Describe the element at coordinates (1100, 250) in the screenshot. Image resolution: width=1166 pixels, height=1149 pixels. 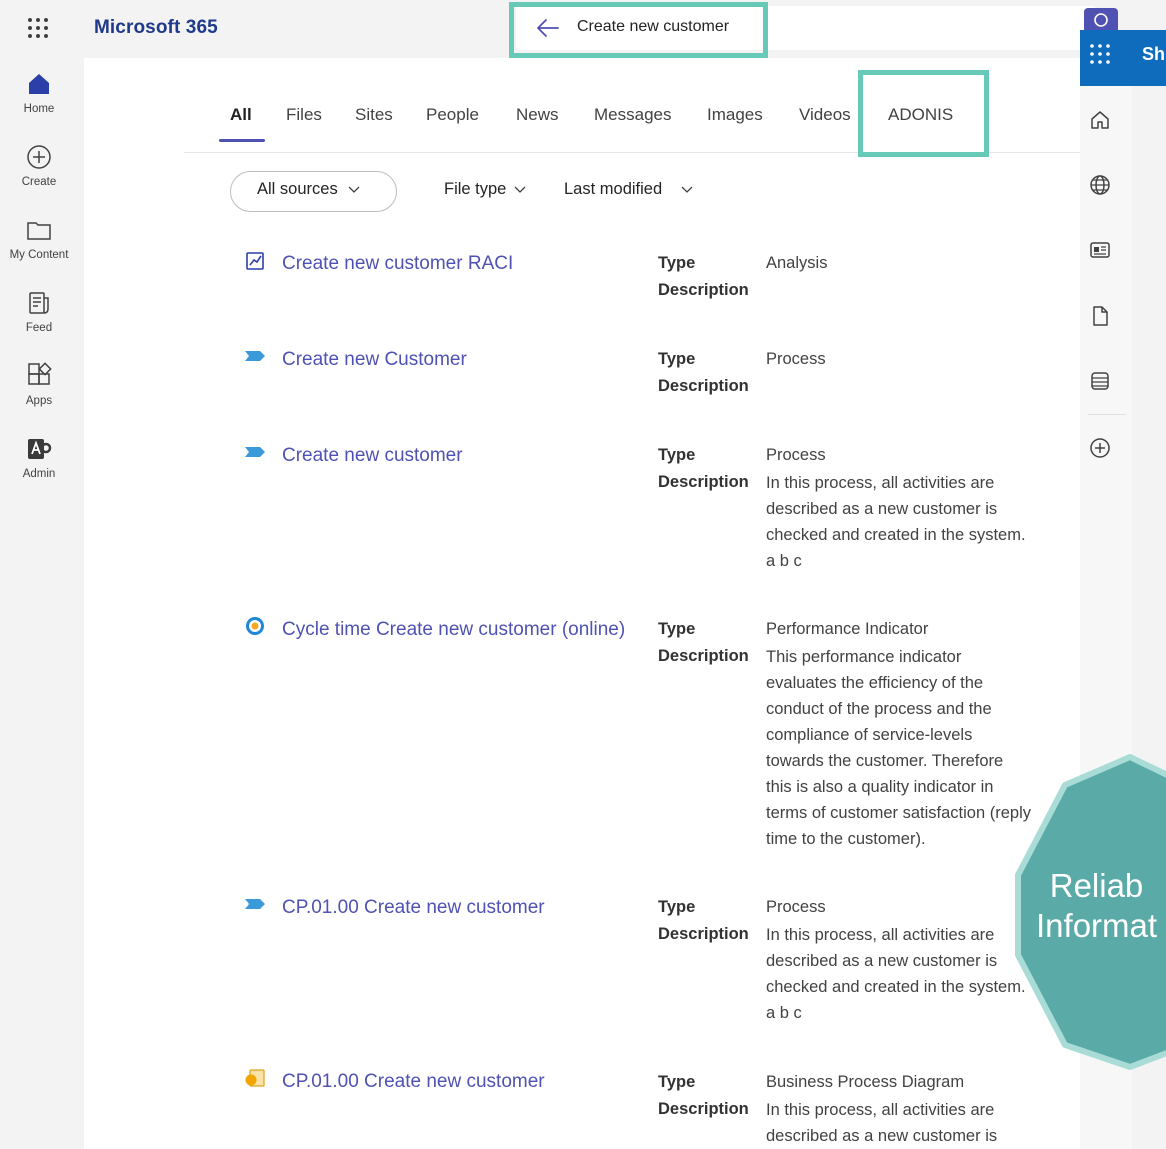
I see `news-icon` at that location.